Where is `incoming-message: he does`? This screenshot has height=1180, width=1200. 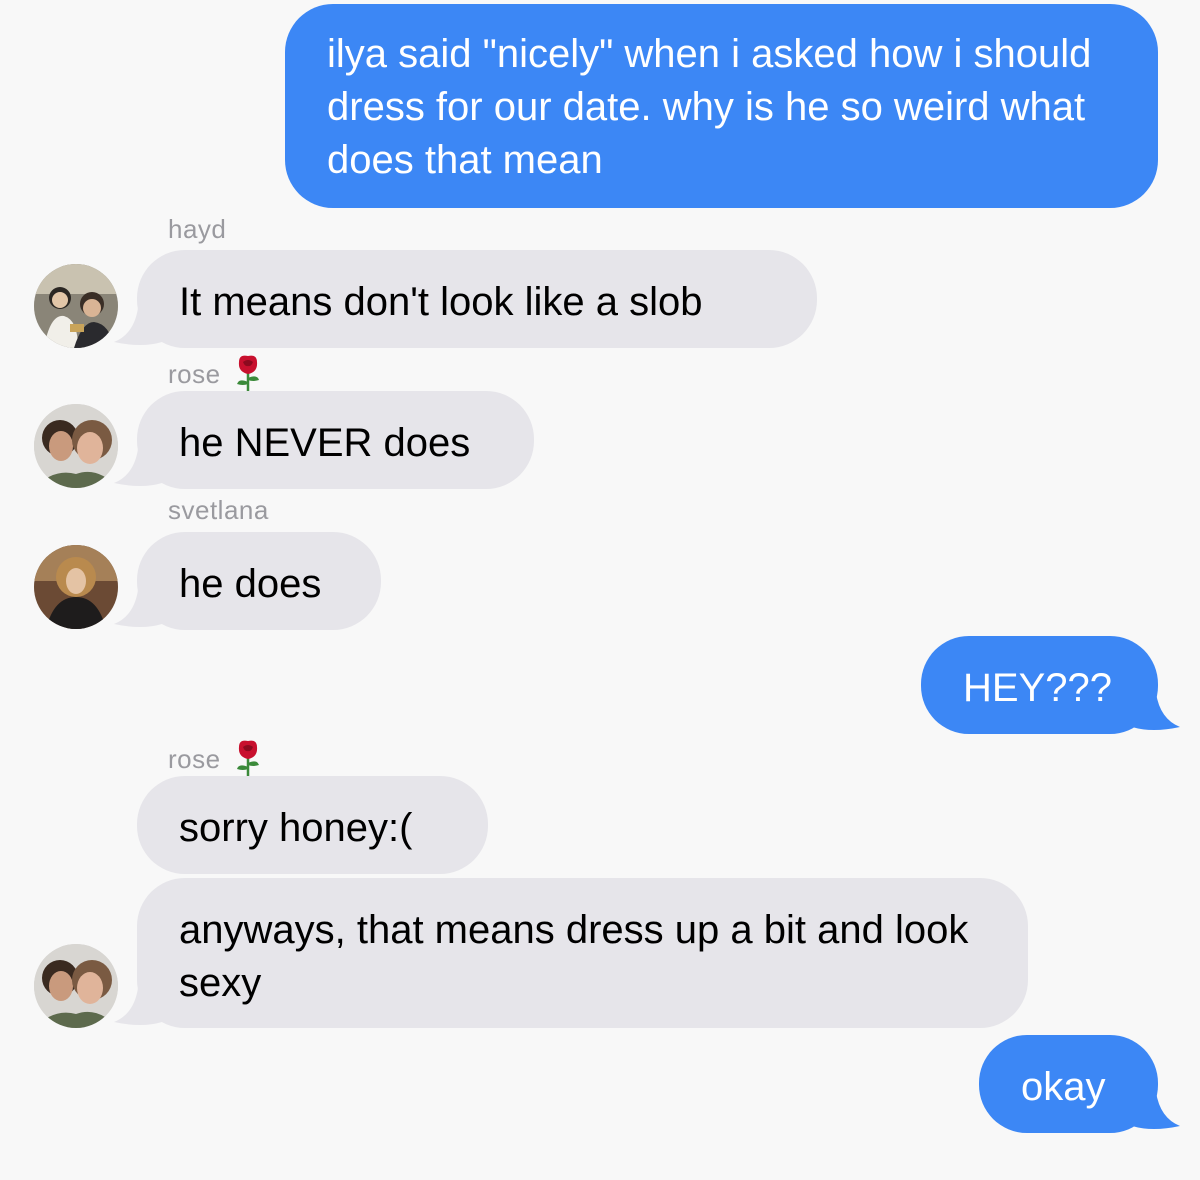 incoming-message: he does is located at coordinates (259, 581).